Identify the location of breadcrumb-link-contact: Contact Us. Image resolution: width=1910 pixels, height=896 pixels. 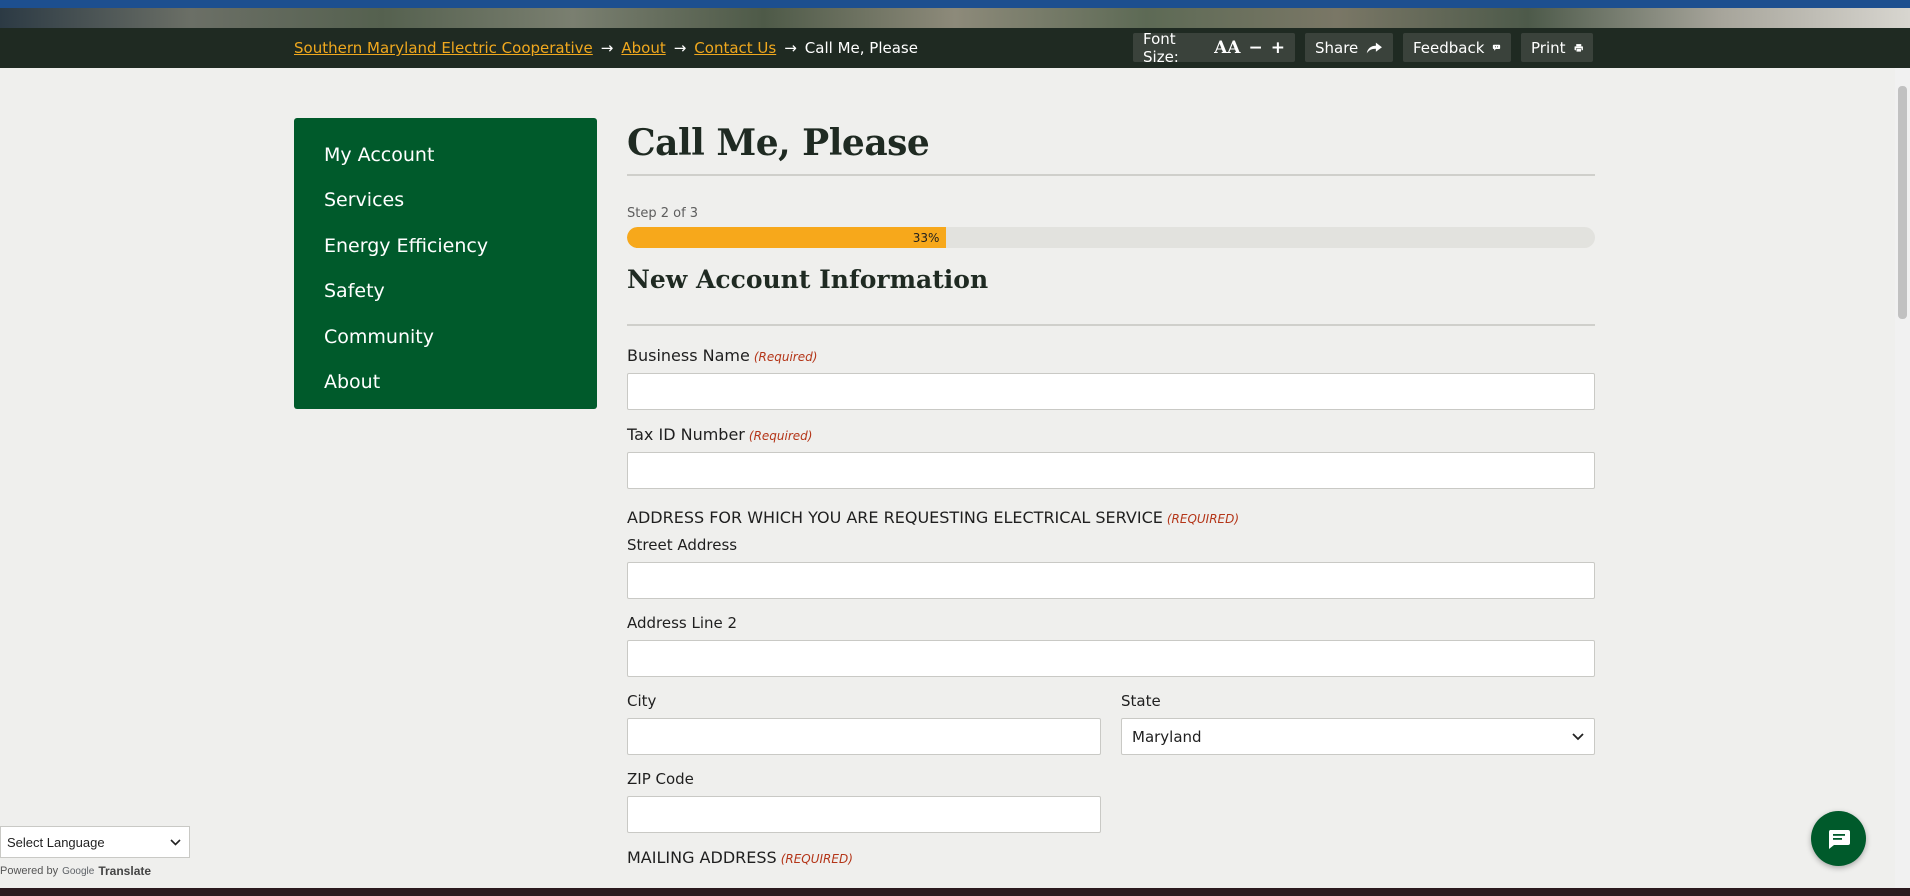
(735, 48).